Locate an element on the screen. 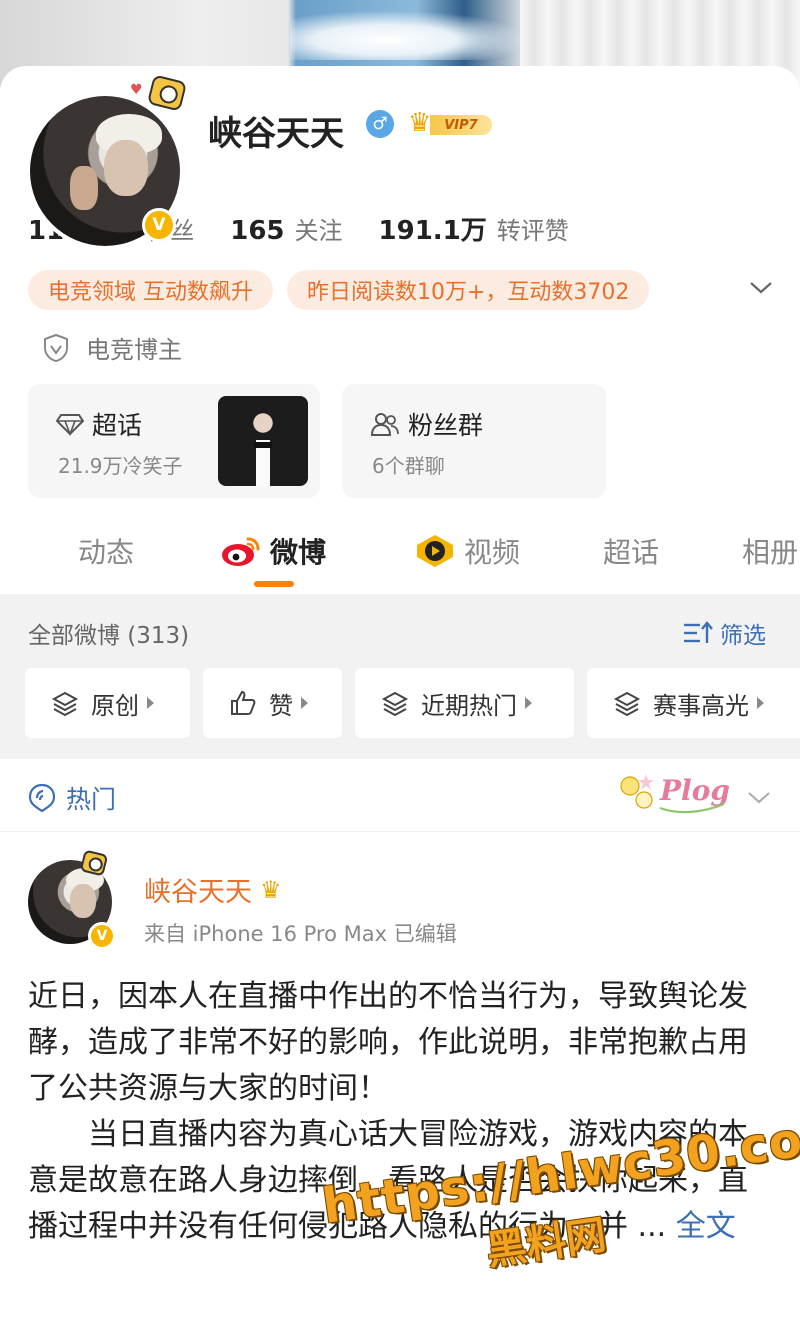 This screenshot has height=1317, width=800. filter-button: 筛选 is located at coordinates (724, 633).